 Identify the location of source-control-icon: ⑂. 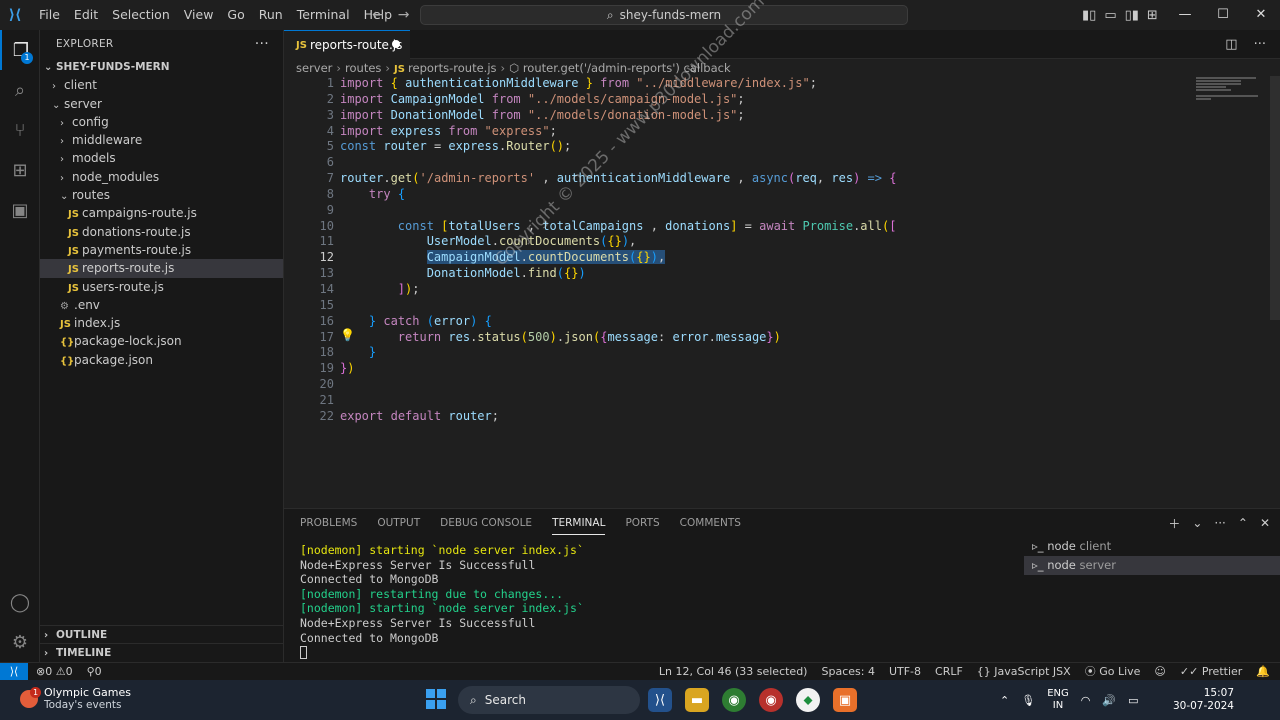
(20, 130).